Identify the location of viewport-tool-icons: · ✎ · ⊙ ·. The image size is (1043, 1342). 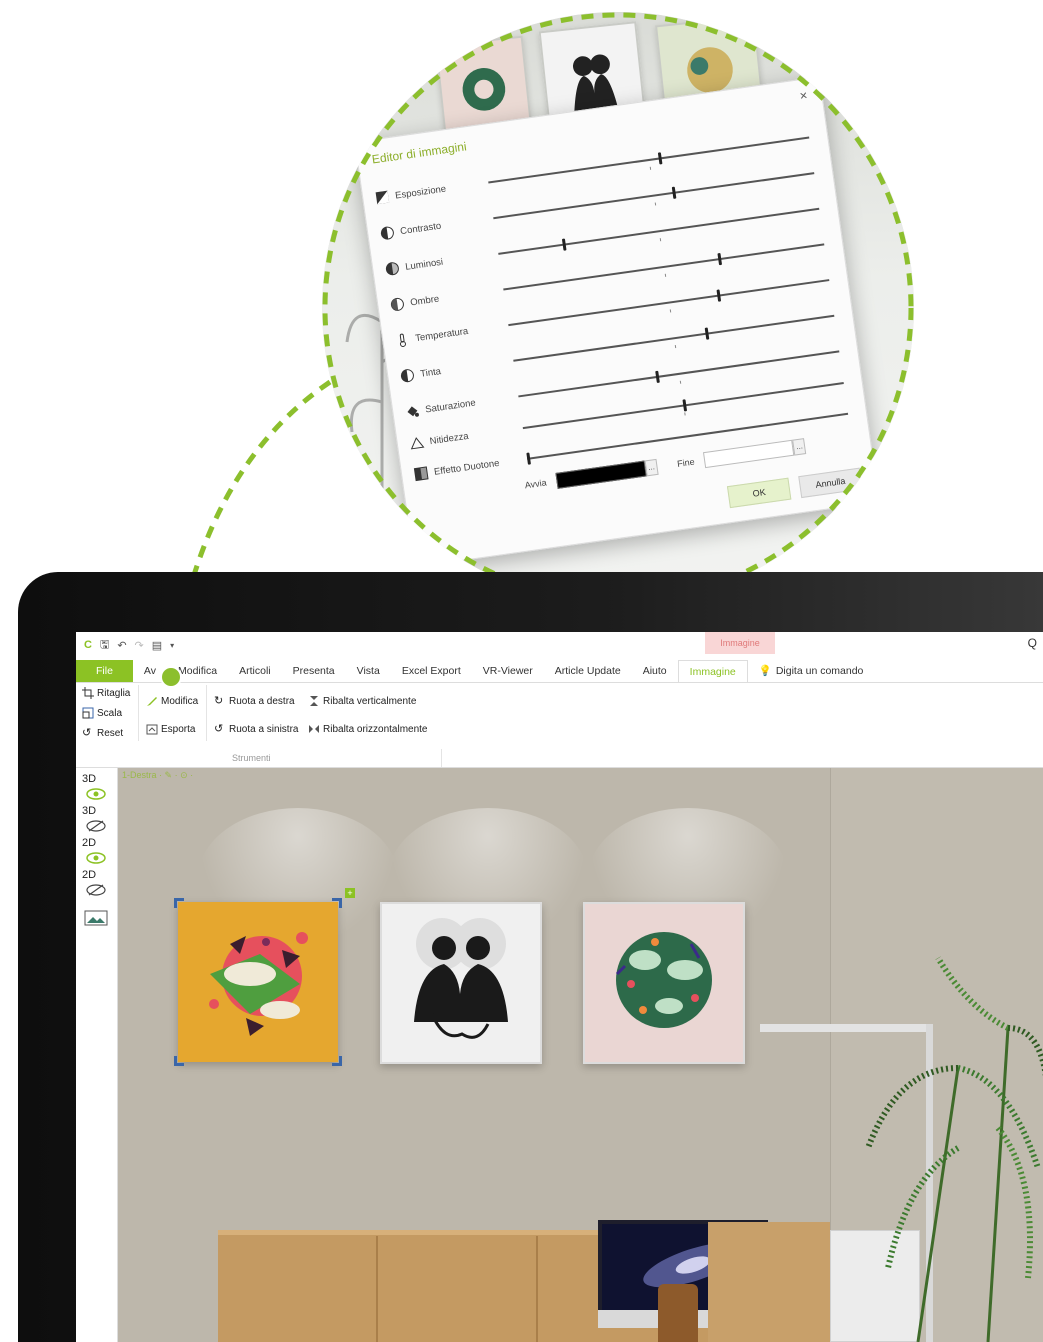
(176, 775).